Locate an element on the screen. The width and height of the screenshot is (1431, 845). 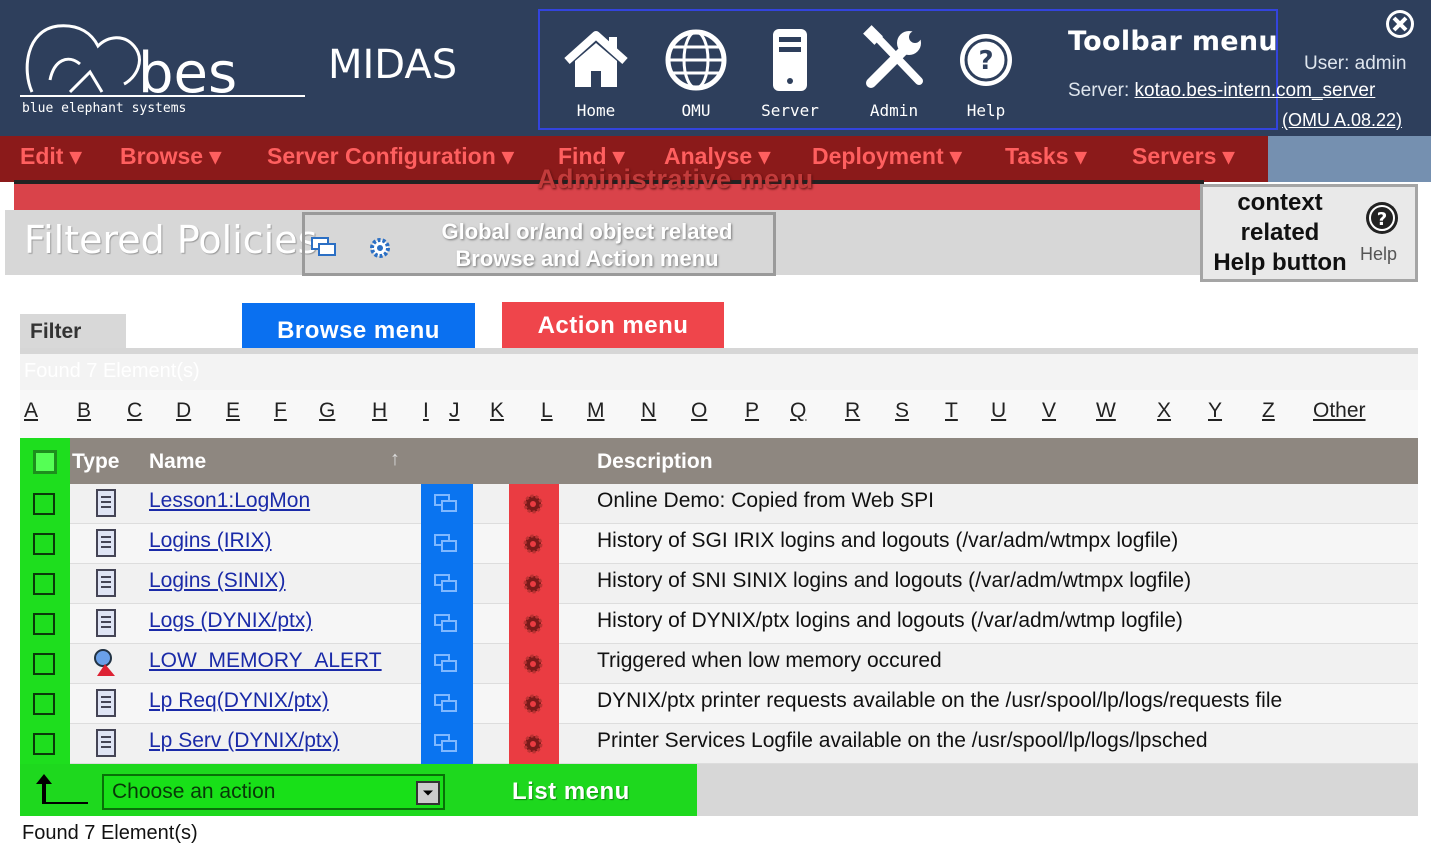
home-icon is located at coordinates (596, 59).